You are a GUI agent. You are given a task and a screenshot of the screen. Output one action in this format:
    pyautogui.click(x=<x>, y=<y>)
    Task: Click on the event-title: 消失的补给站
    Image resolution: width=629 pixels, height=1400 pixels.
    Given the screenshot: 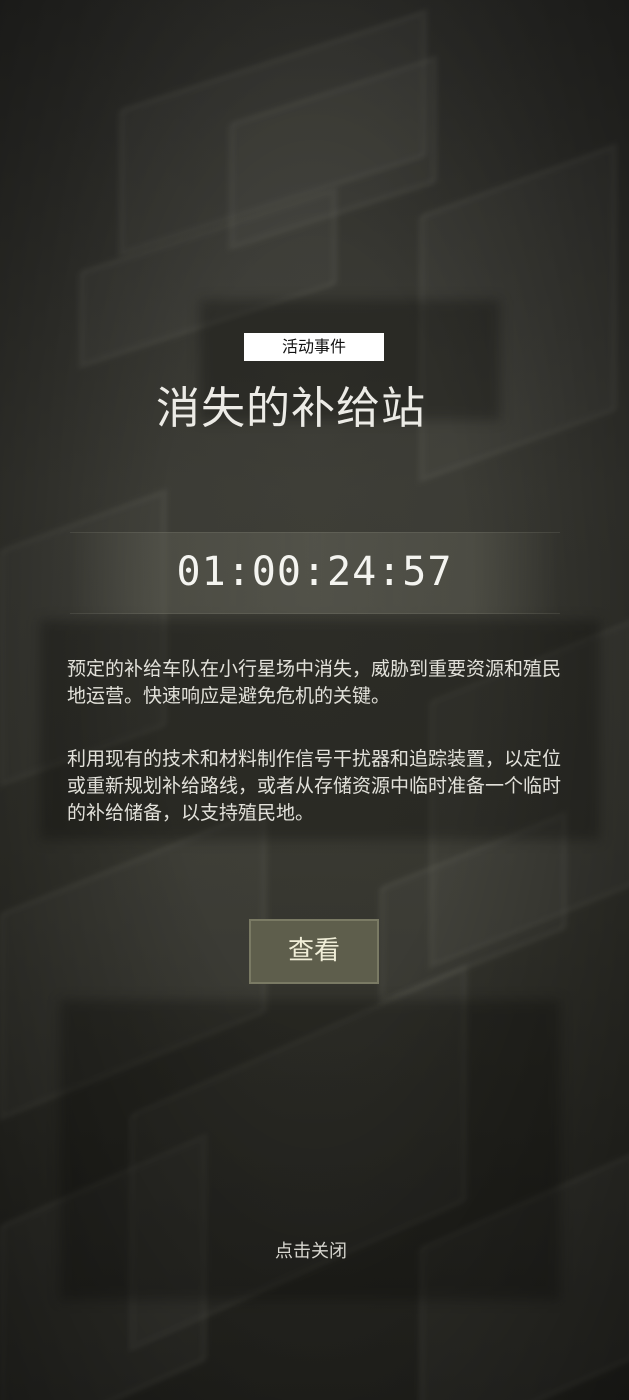 What is the action you would take?
    pyautogui.click(x=291, y=408)
    